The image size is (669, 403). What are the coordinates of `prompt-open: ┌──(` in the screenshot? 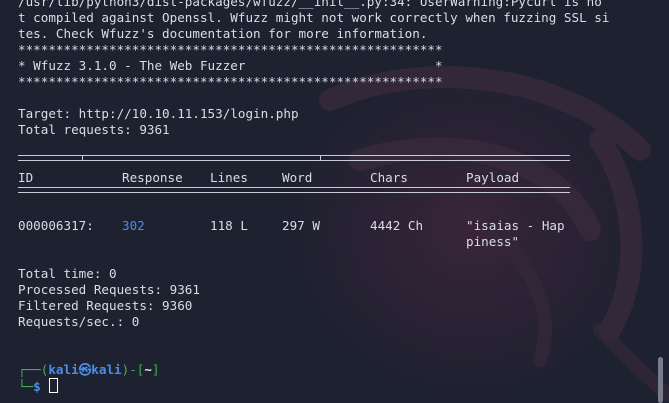 It's located at (33, 369).